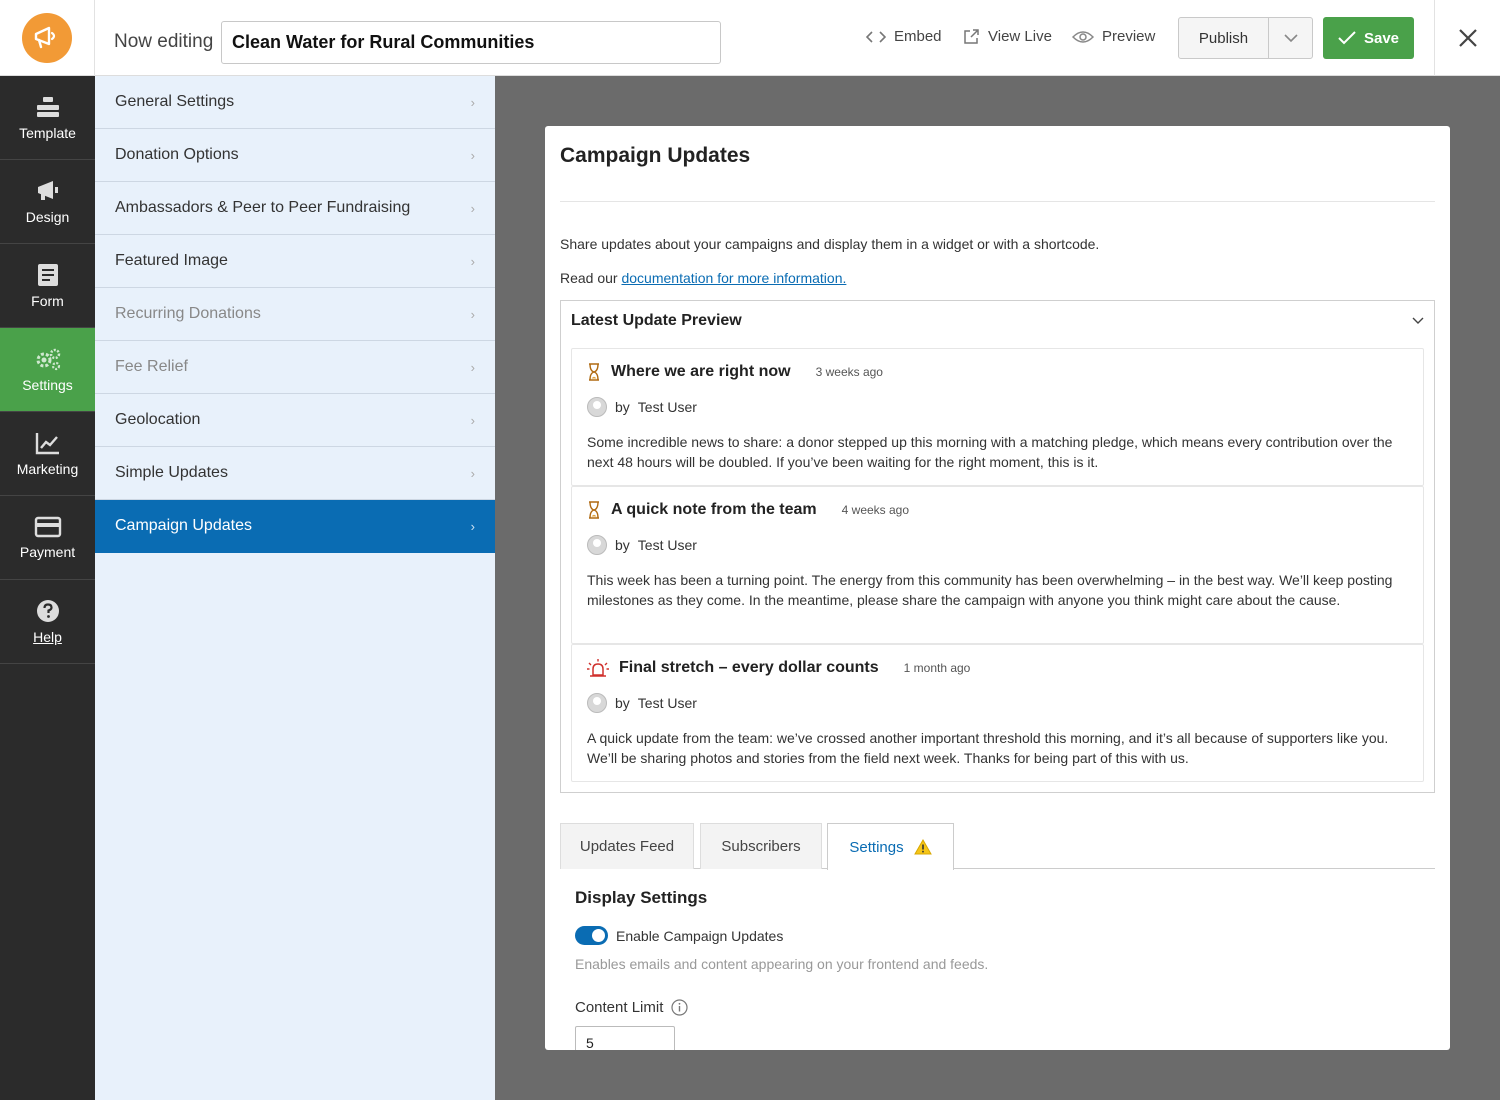 This screenshot has height=1100, width=1500. I want to click on eye-icon, so click(1083, 36).